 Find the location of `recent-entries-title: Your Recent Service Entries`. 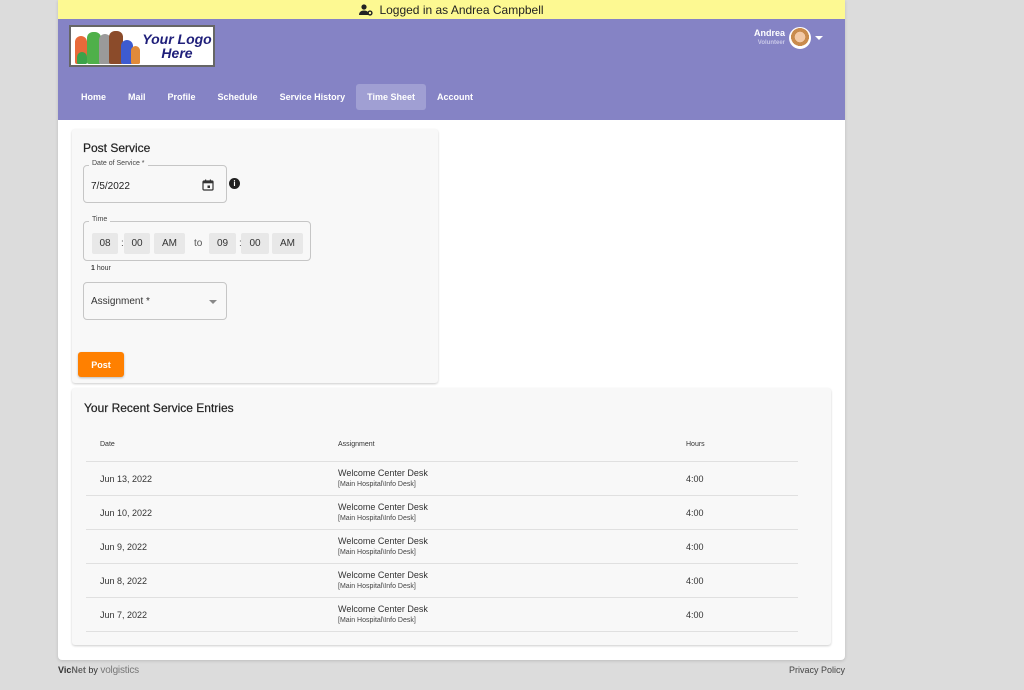

recent-entries-title: Your Recent Service Entries is located at coordinates (159, 408).